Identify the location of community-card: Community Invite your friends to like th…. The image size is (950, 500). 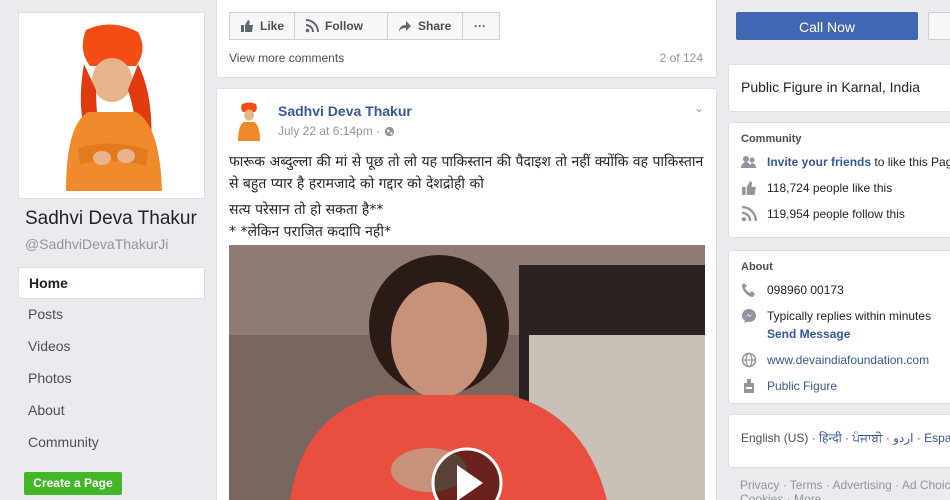
(839, 180).